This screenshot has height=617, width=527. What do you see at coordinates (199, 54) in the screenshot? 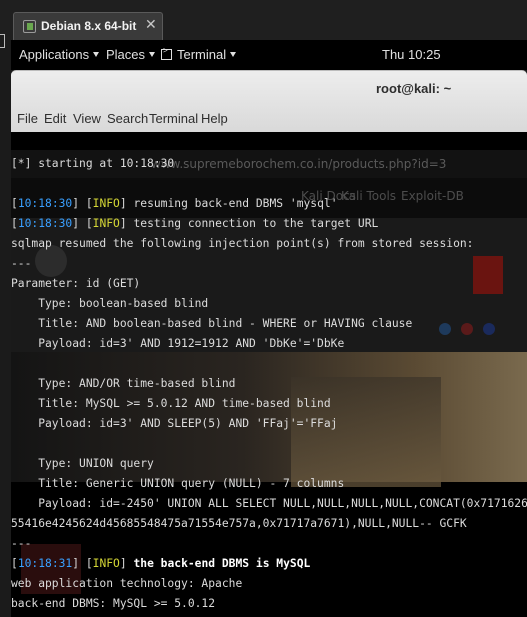
I see `terminal-app-menu: Terminal` at bounding box center [199, 54].